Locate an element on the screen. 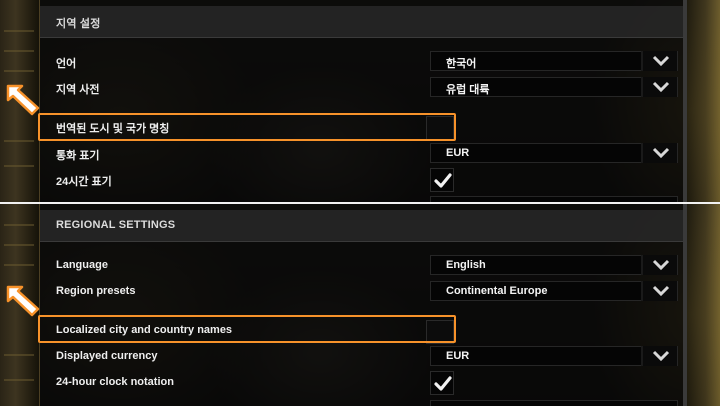  region-presets-value: 유럽 대륙 is located at coordinates (468, 90).